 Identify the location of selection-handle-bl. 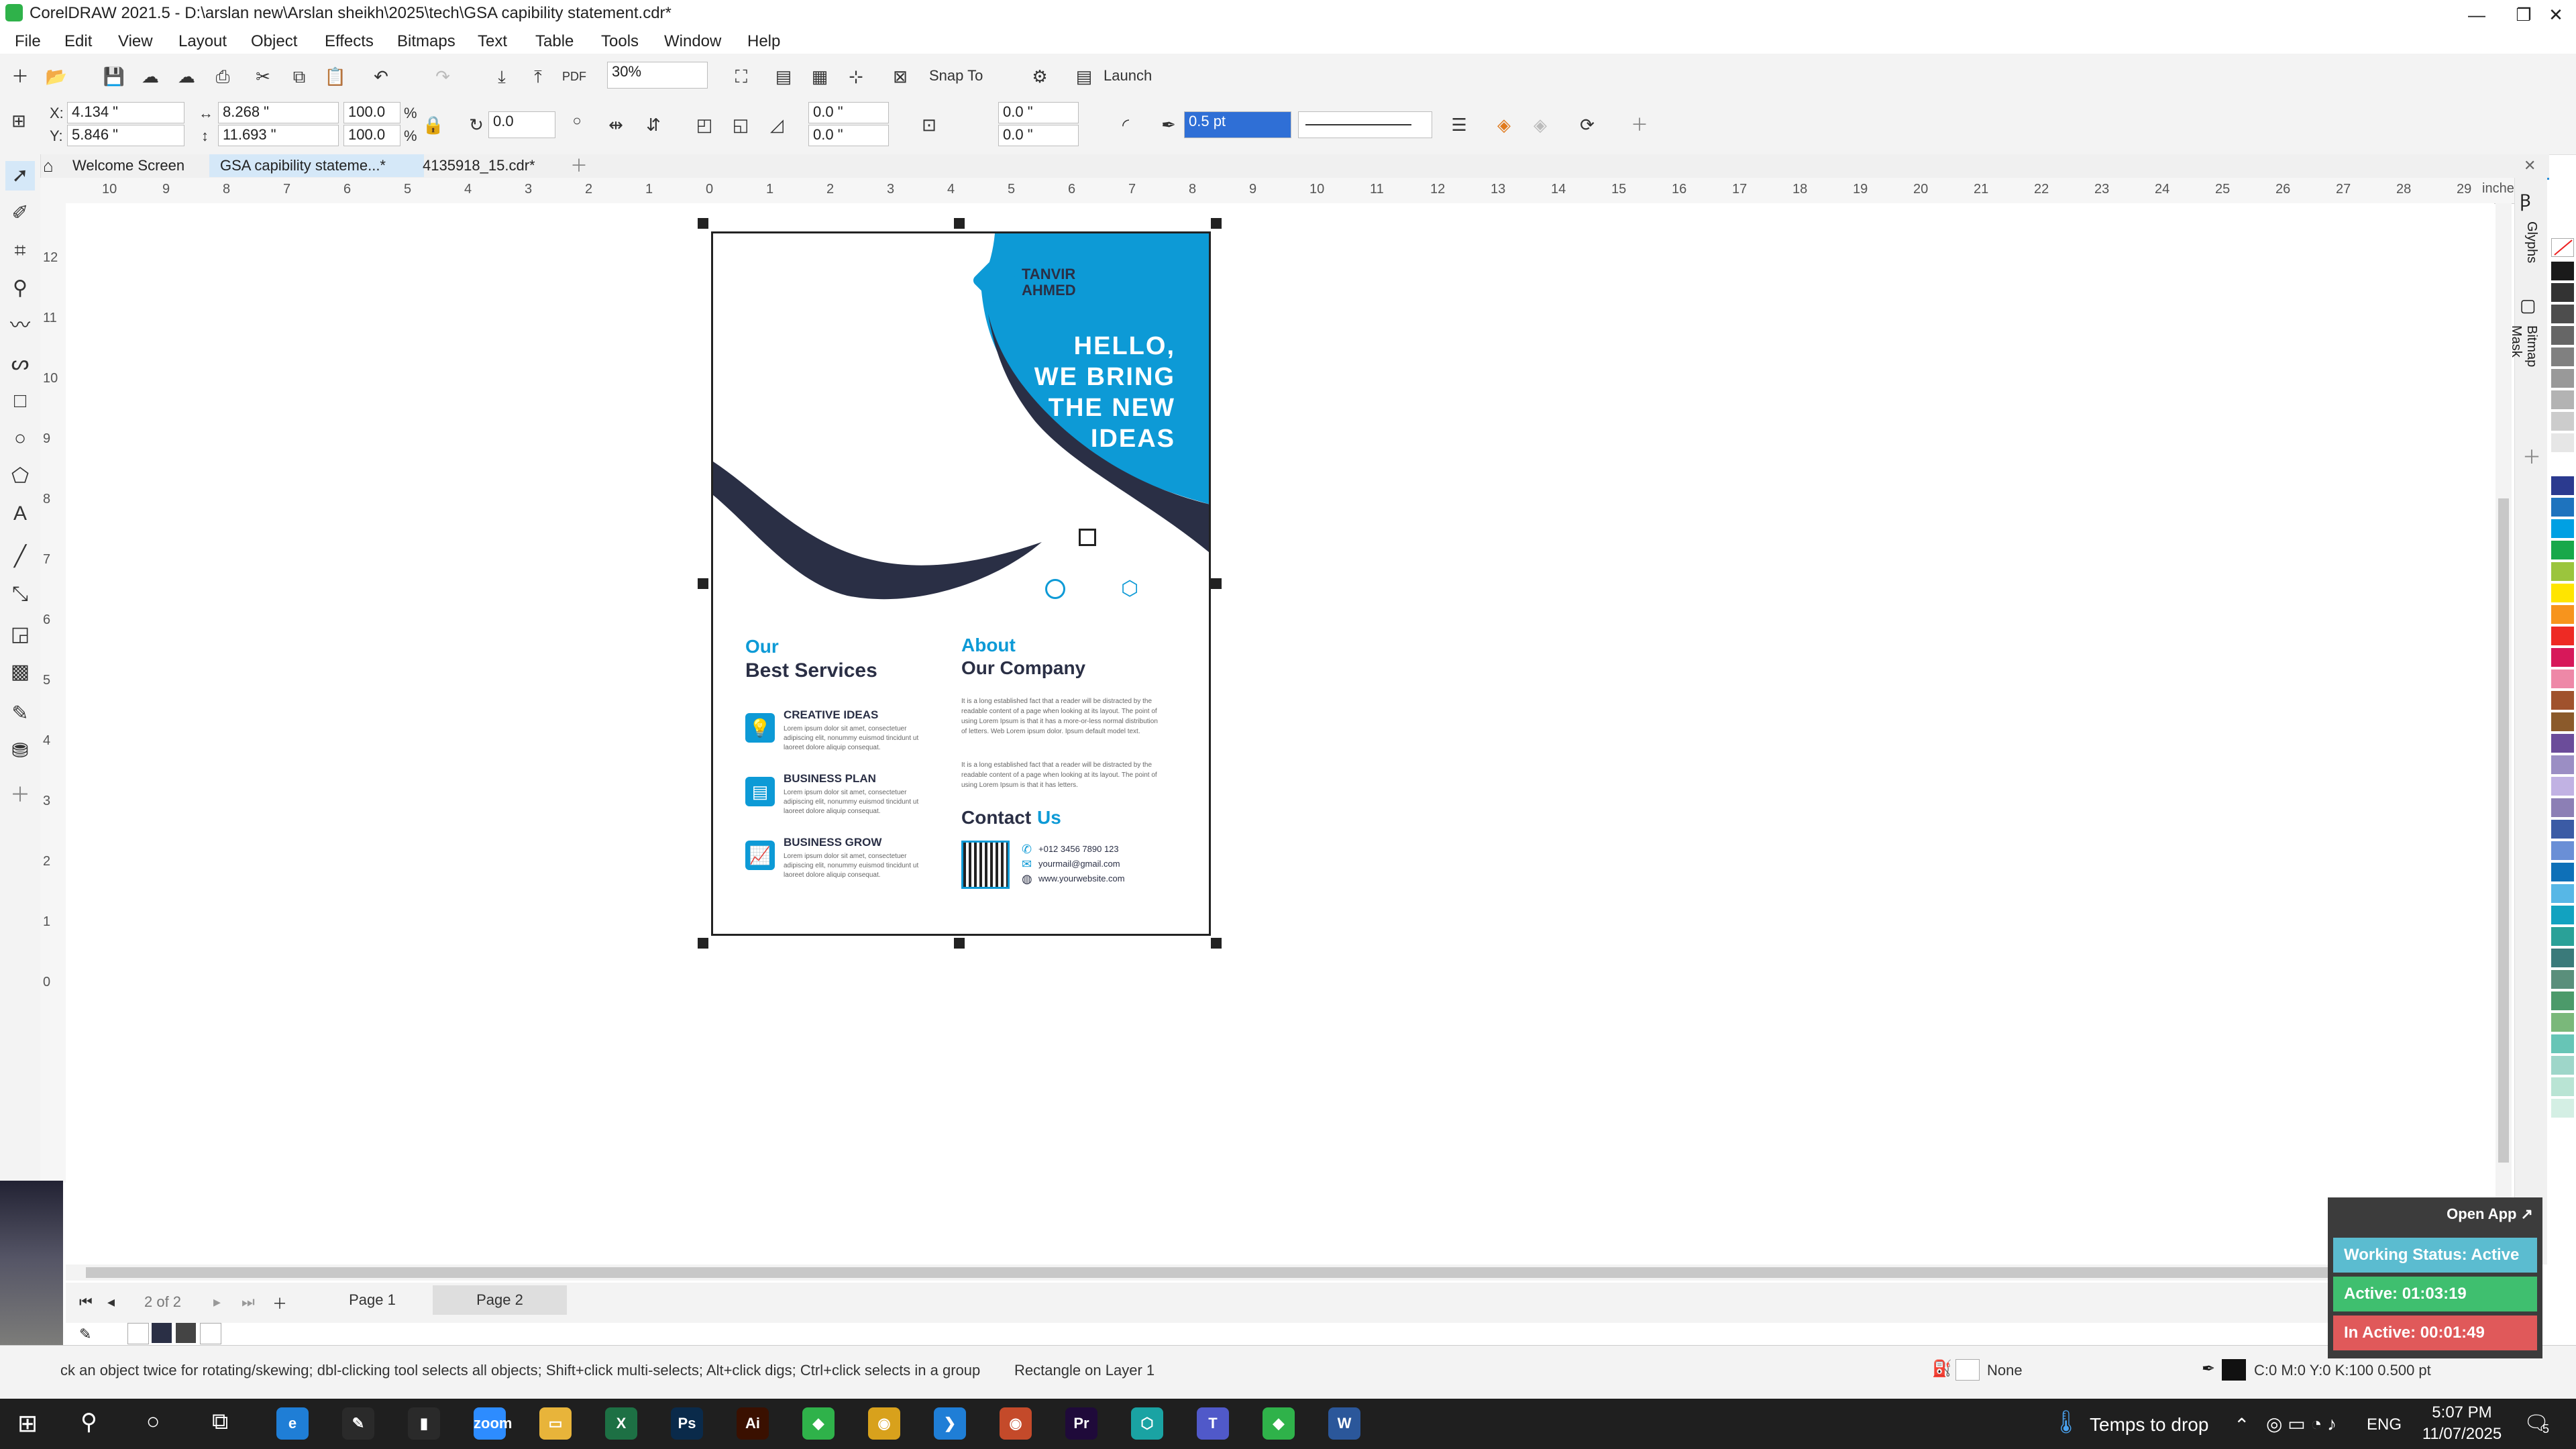
(703, 943).